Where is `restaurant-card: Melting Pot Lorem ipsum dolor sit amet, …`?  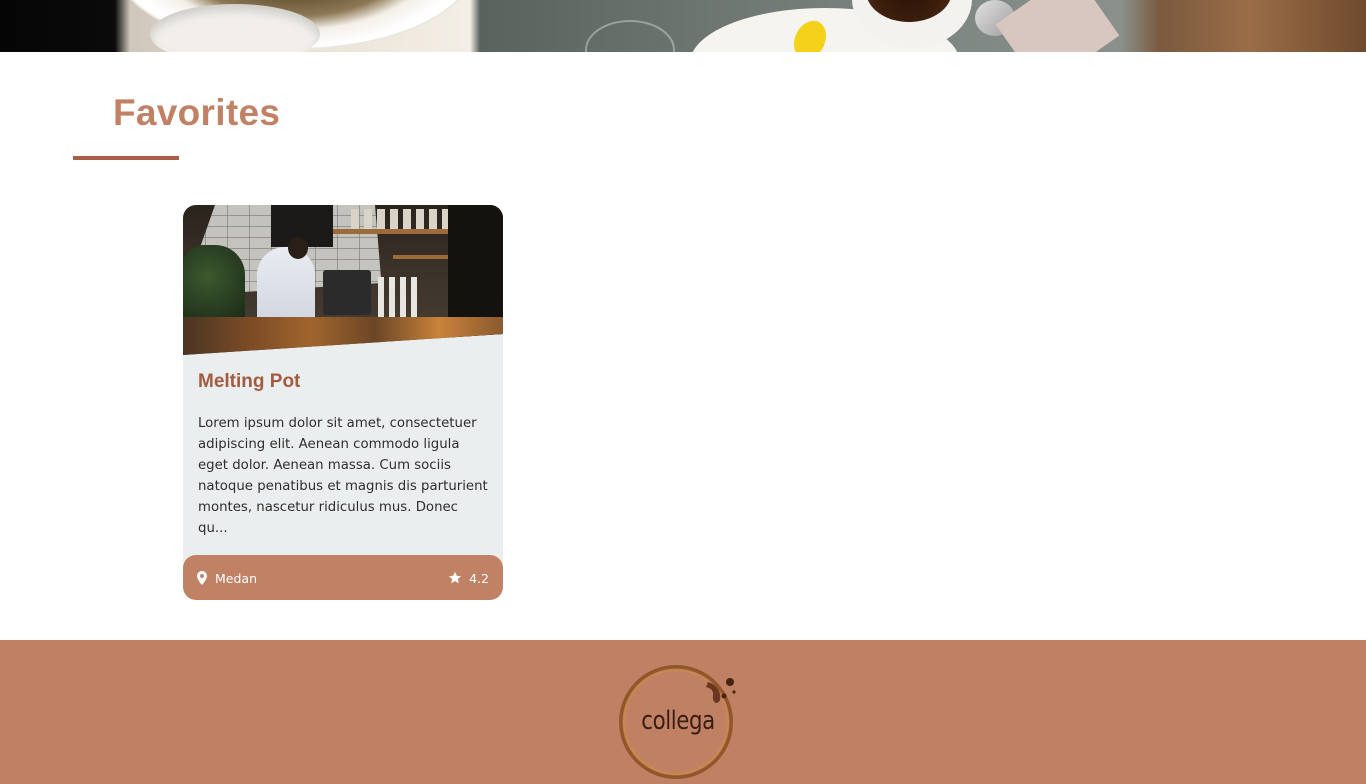
restaurant-card: Melting Pot Lorem ipsum dolor sit amet, … is located at coordinates (343, 402).